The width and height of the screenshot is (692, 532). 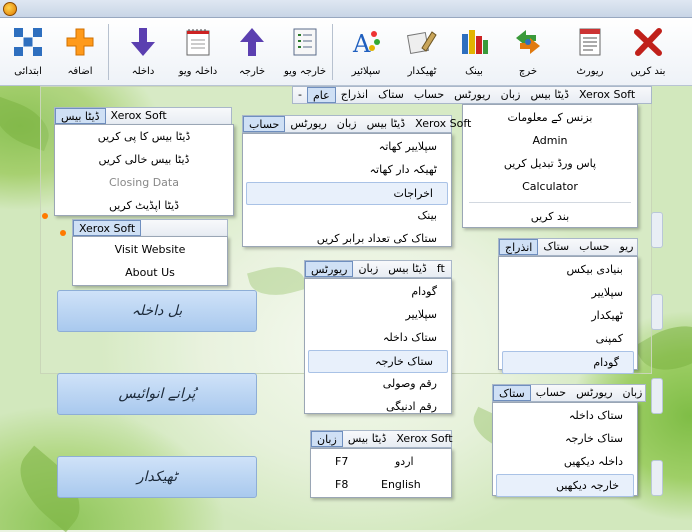 What do you see at coordinates (378, 384) in the screenshot?
I see `received-amount-item: رقم وصولی` at bounding box center [378, 384].